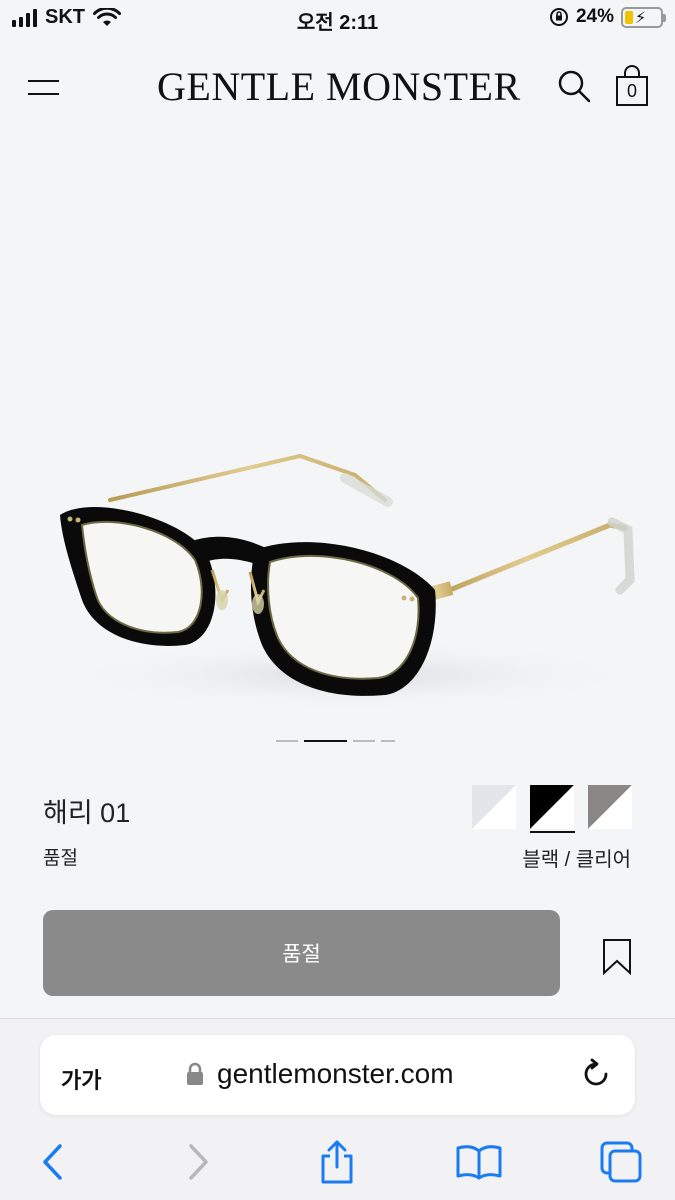 Image resolution: width=675 pixels, height=1200 pixels. I want to click on tabs-button, so click(621, 1162).